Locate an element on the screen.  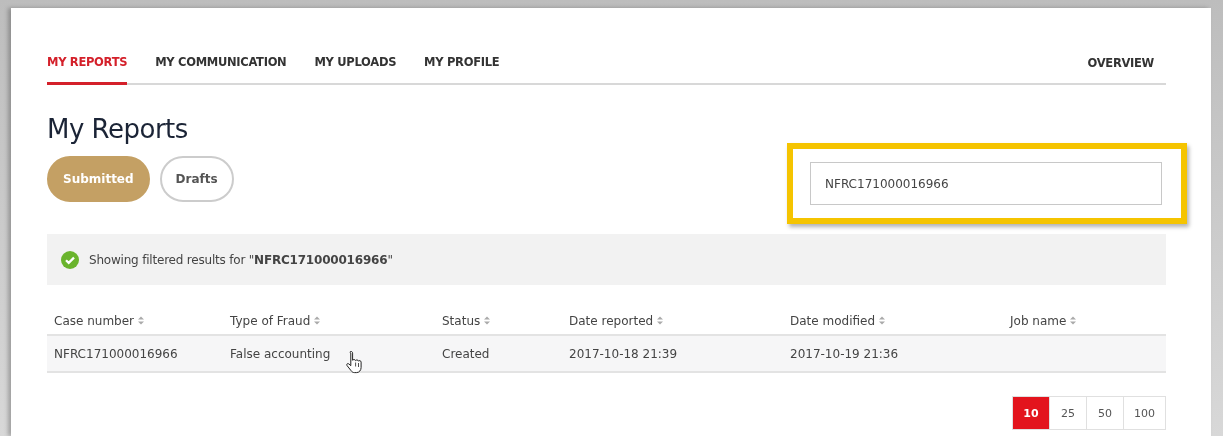
page-size-button: 100 is located at coordinates (1144, 413).